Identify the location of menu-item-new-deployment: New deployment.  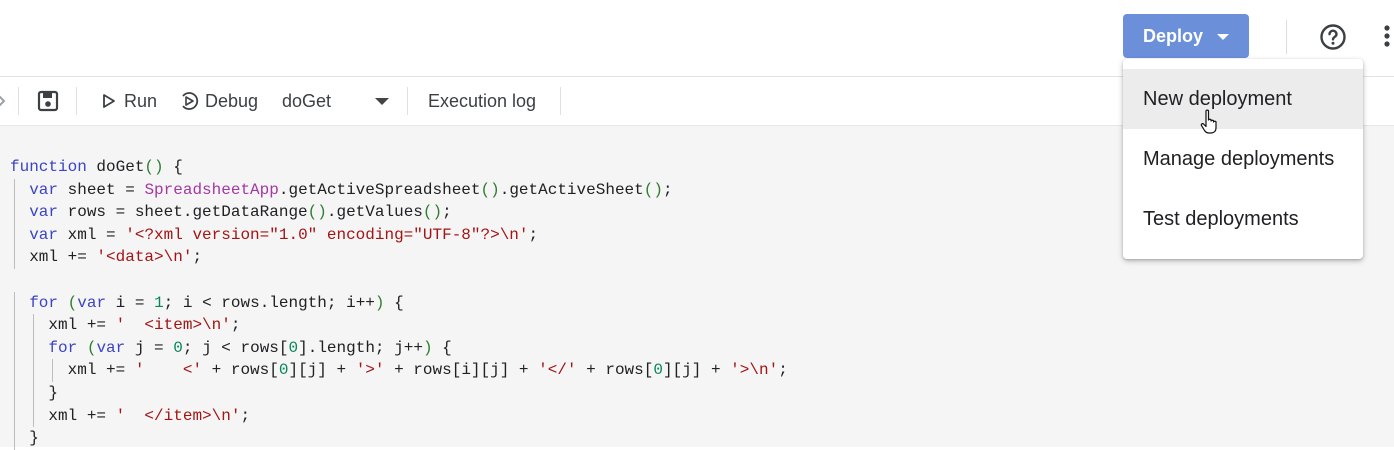
(1243, 99).